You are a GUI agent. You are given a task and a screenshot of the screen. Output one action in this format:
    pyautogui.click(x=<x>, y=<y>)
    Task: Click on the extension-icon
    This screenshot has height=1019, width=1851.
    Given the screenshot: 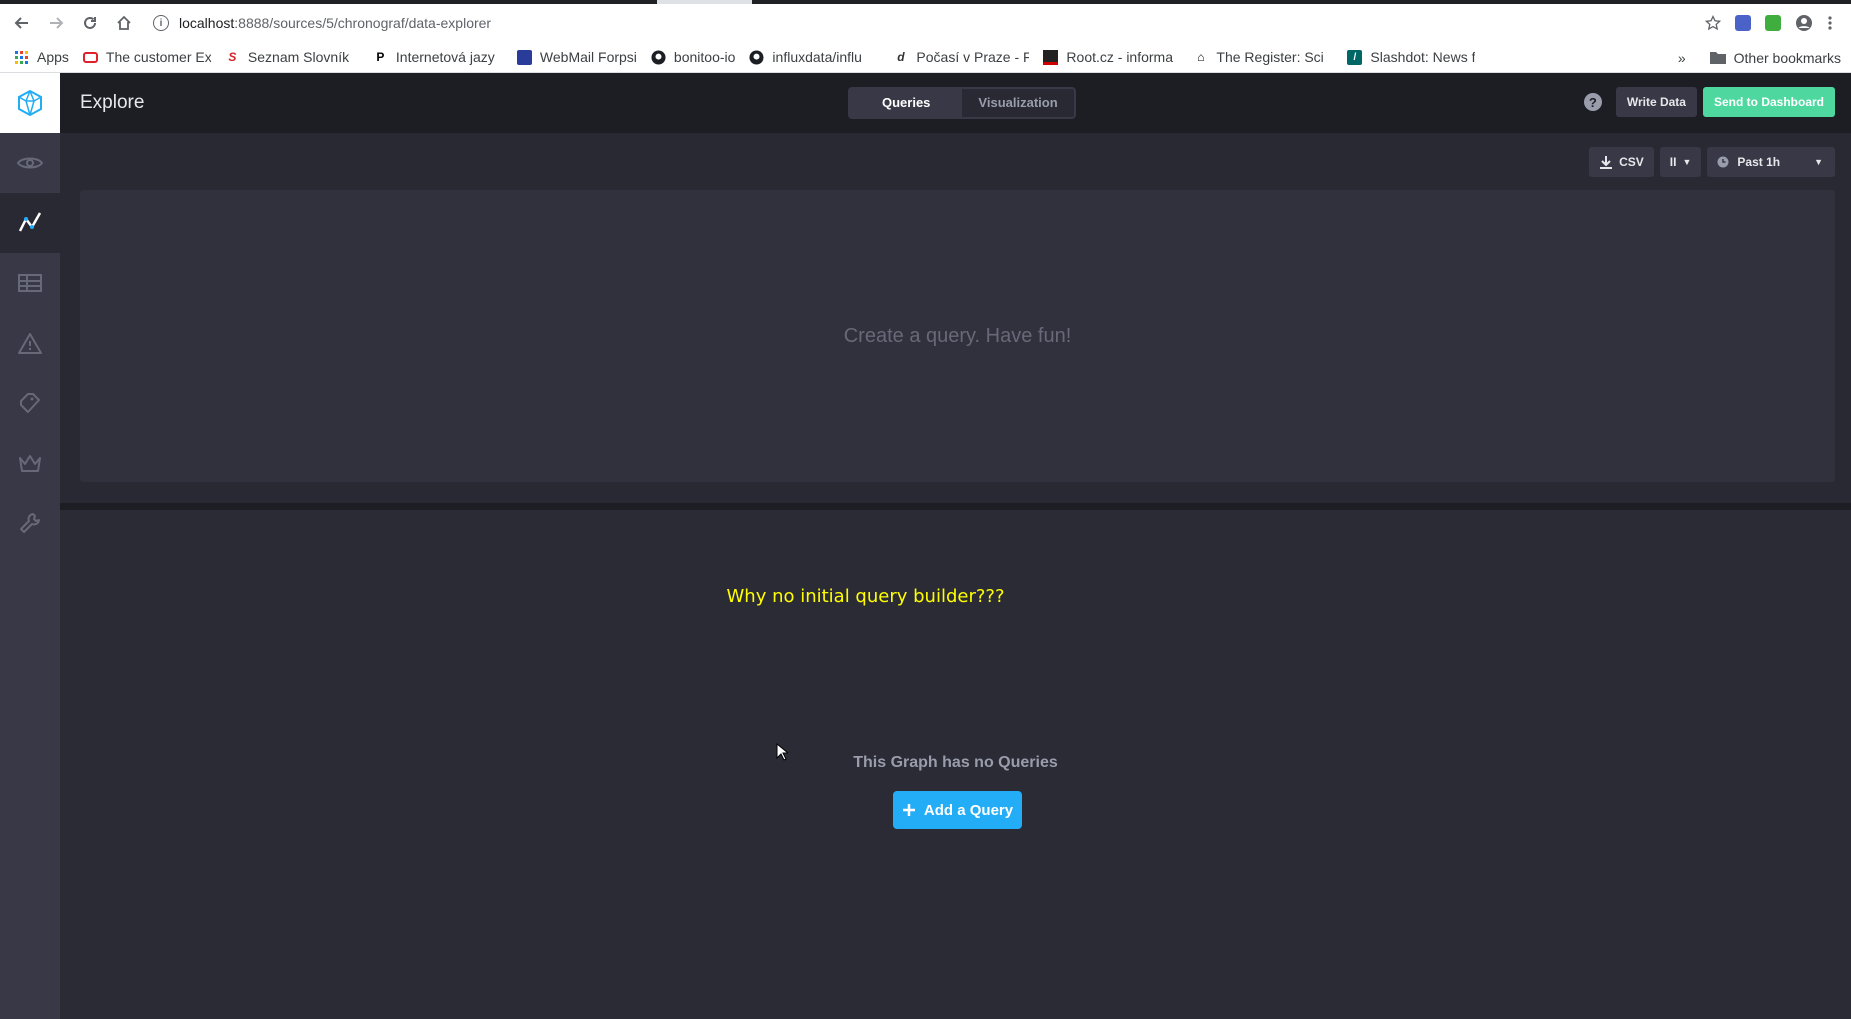 What is the action you would take?
    pyautogui.click(x=1743, y=23)
    